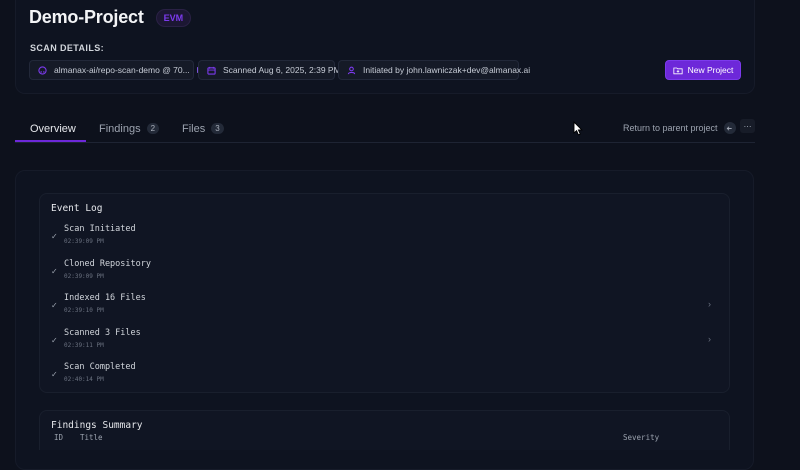 The height and width of the screenshot is (470, 800). I want to click on tab-label: Overview, so click(53, 128).